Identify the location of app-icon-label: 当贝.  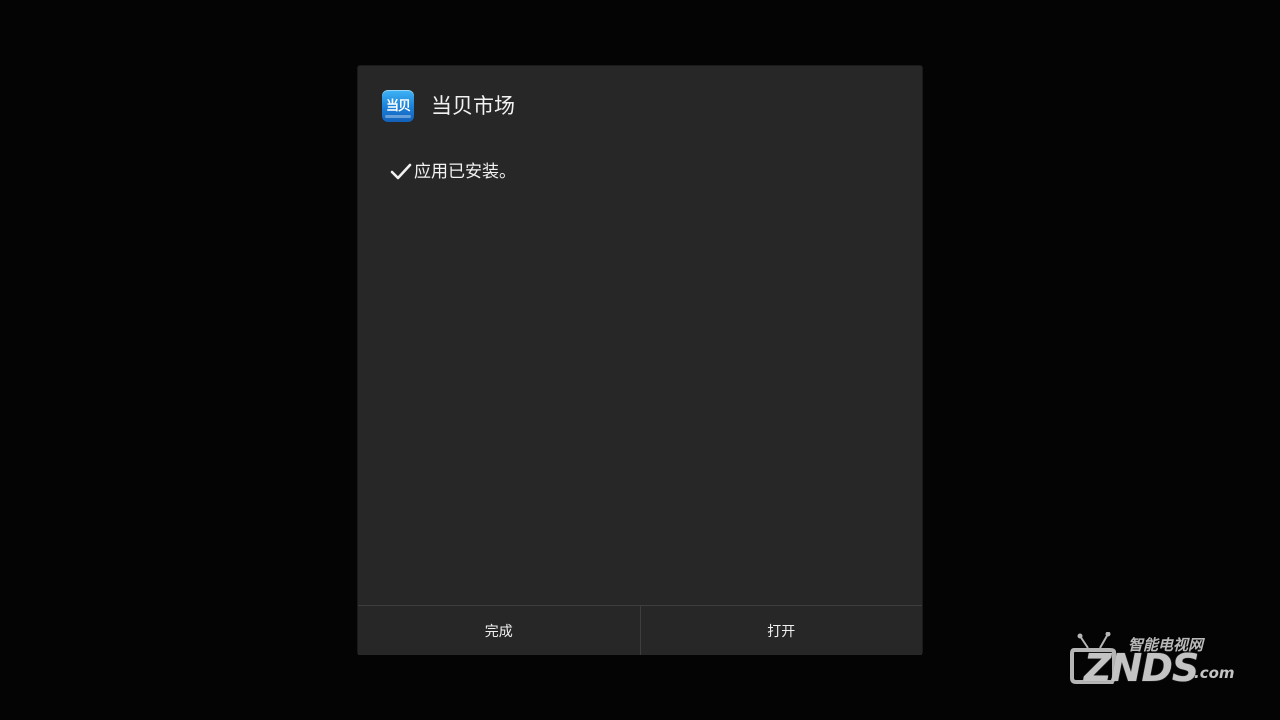
(398, 106).